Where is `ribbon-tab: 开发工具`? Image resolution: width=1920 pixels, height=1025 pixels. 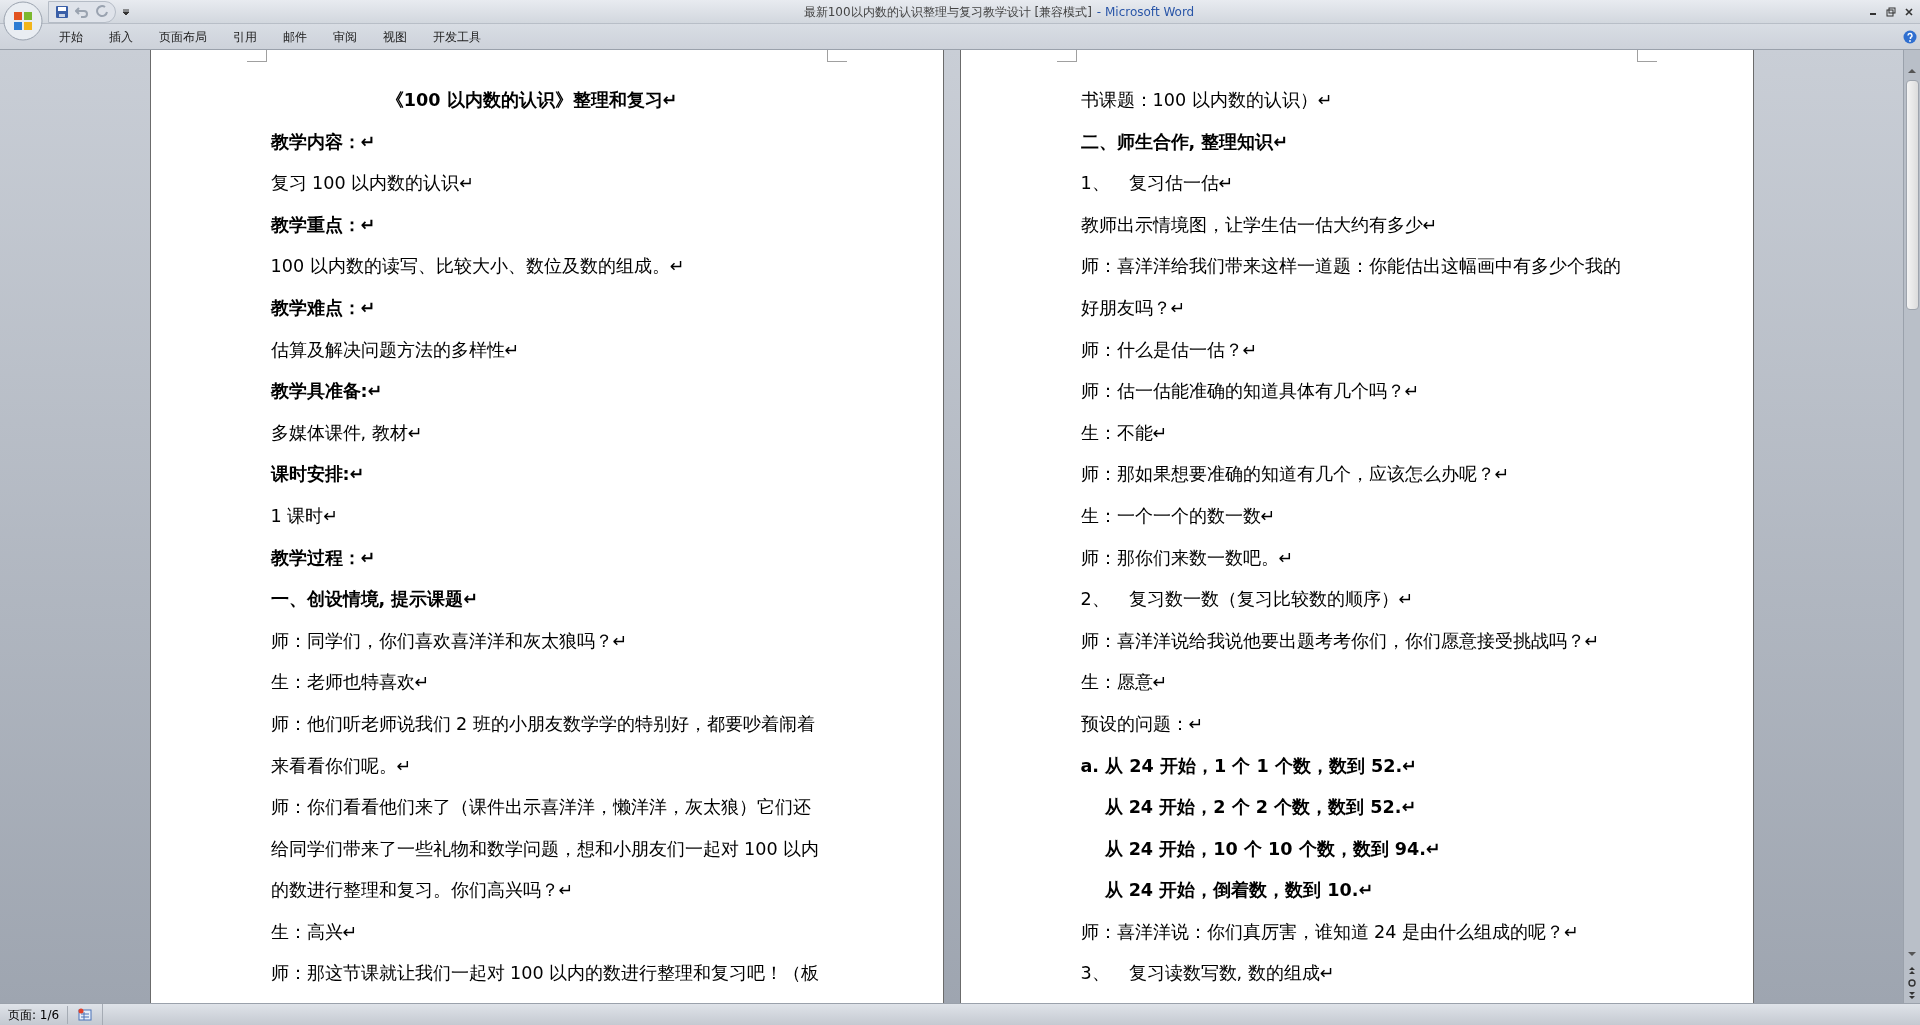 ribbon-tab: 开发工具 is located at coordinates (457, 37).